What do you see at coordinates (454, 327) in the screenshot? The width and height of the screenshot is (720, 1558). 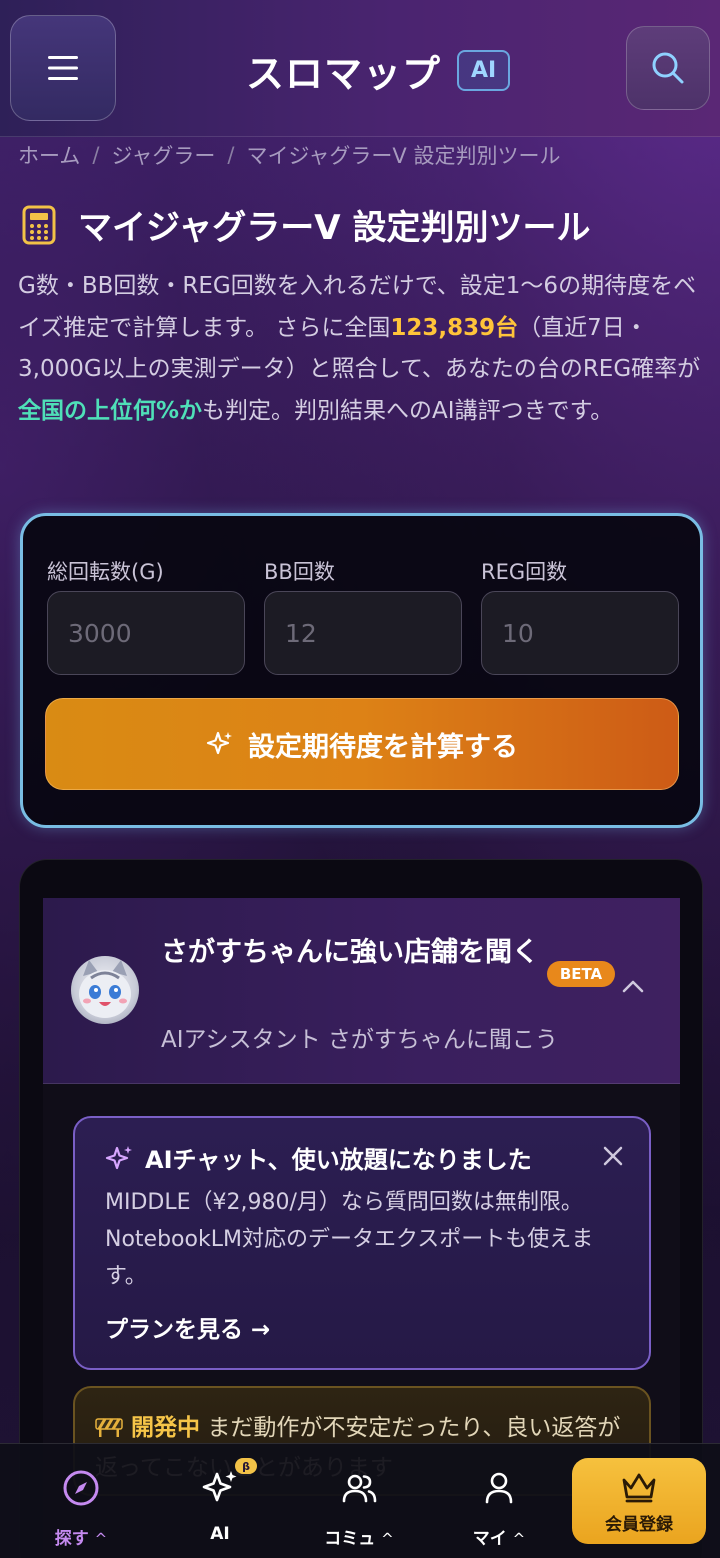 I see `machine-count: 123,839台` at bounding box center [454, 327].